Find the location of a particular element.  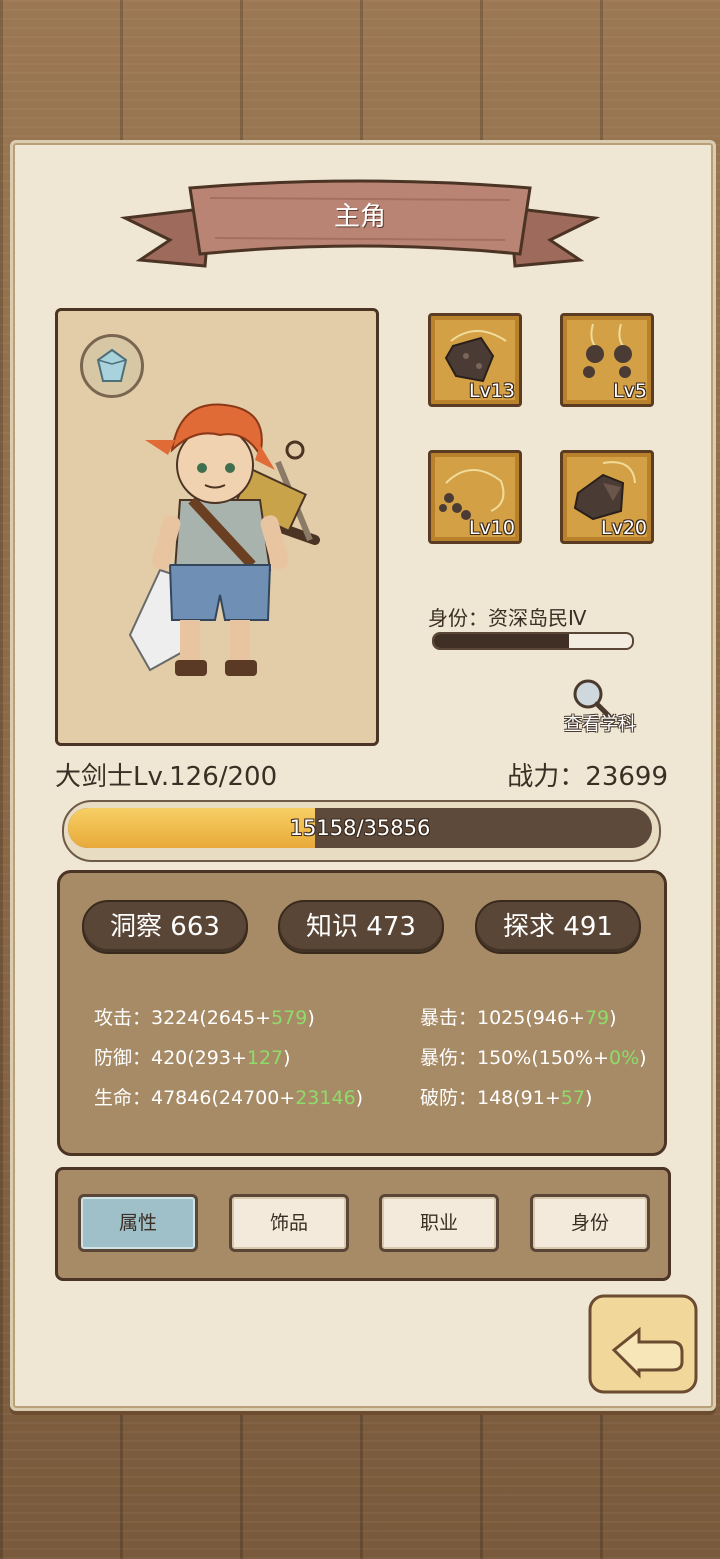

equip-slot-1: Lv13 is located at coordinates (475, 360).